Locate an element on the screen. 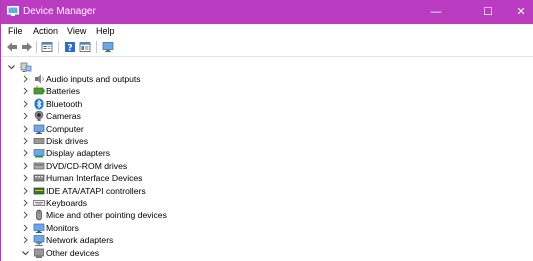 The image size is (533, 261). tree-item-label: Disk drives is located at coordinates (67, 141).